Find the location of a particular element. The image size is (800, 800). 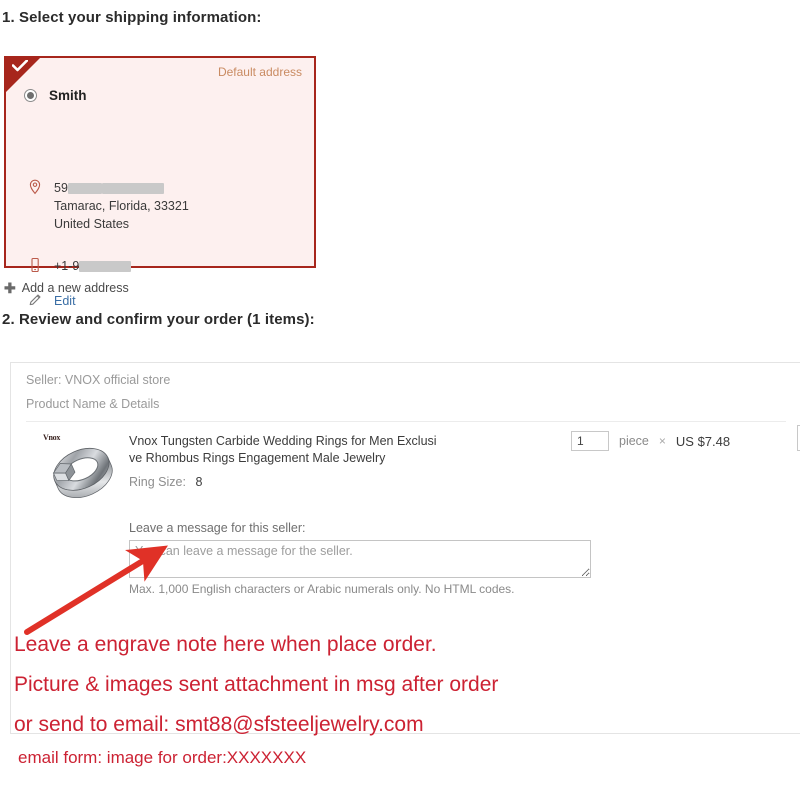

country-line: United States is located at coordinates (92, 224).